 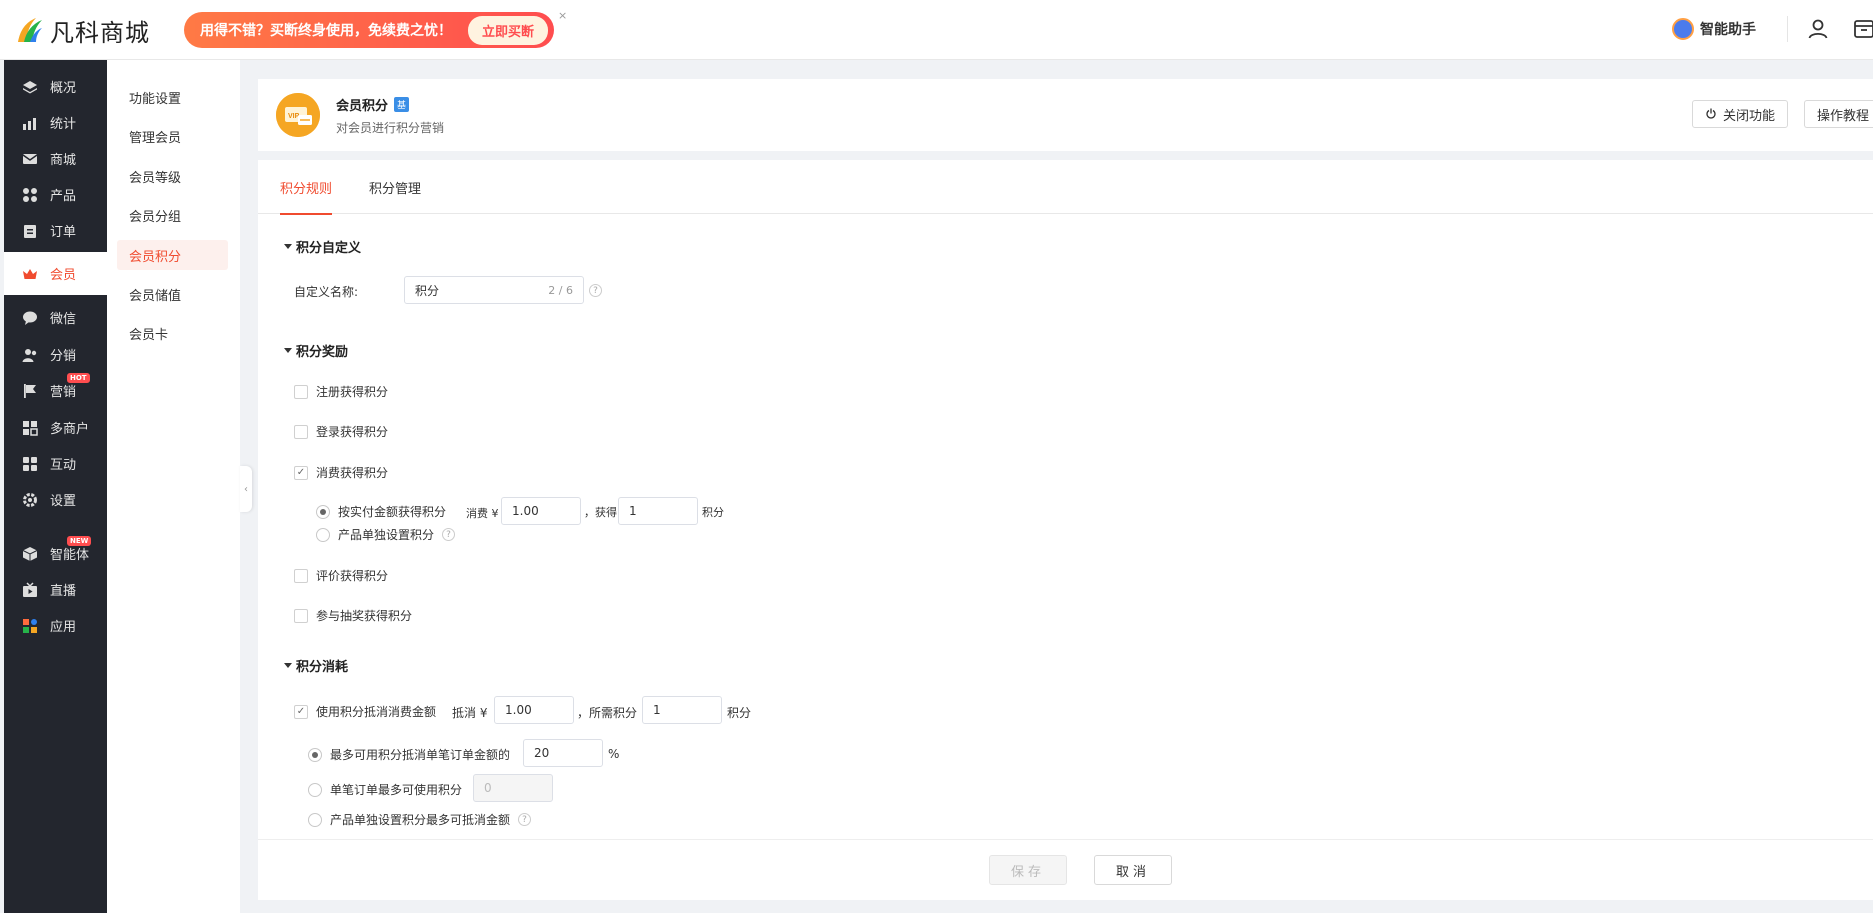 What do you see at coordinates (322, 667) in the screenshot?
I see `section-consume-label: 积分消耗` at bounding box center [322, 667].